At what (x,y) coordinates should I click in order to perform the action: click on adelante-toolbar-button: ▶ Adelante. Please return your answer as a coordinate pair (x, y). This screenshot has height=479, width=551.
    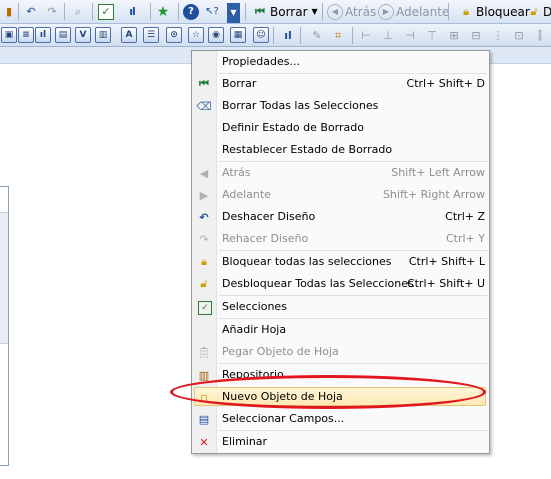
    Looking at the image, I should click on (413, 11).